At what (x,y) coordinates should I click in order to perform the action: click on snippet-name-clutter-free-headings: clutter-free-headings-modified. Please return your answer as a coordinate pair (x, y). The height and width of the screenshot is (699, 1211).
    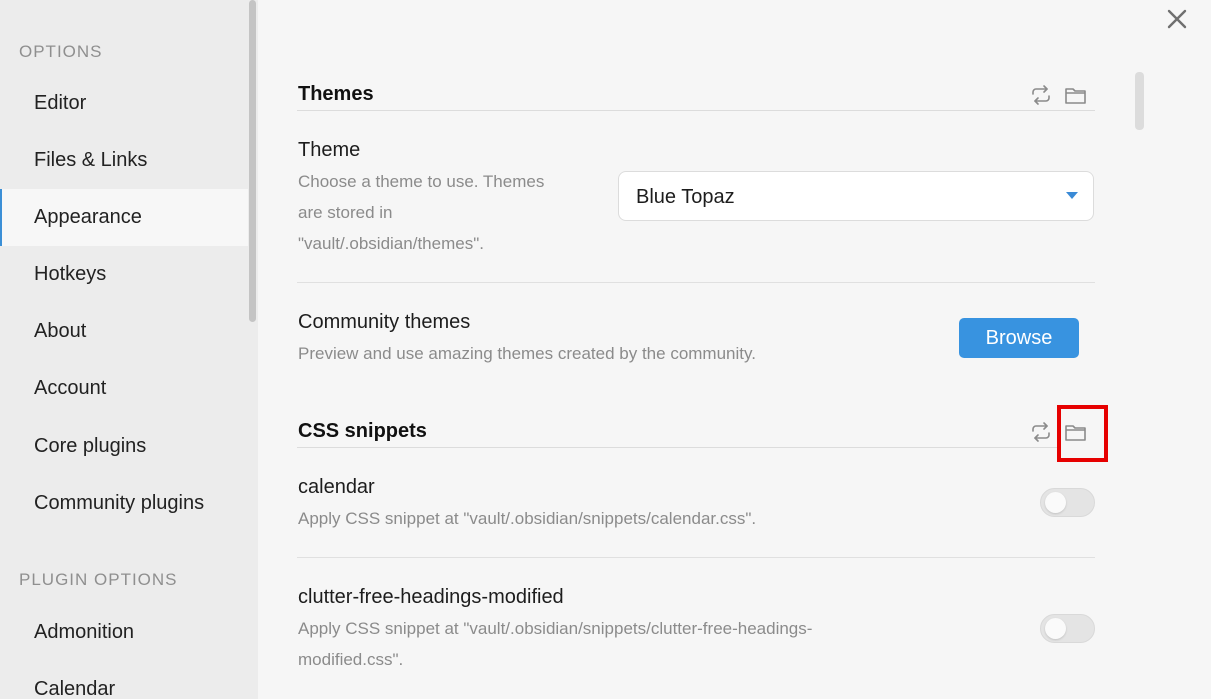
    Looking at the image, I should click on (431, 597).